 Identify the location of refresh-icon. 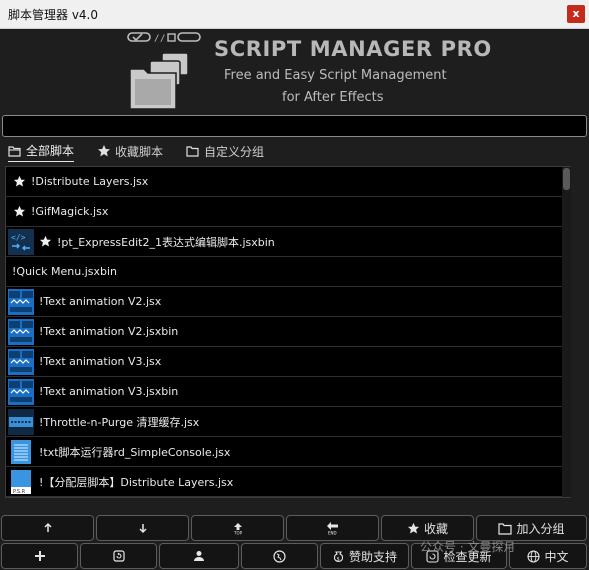
(118, 556).